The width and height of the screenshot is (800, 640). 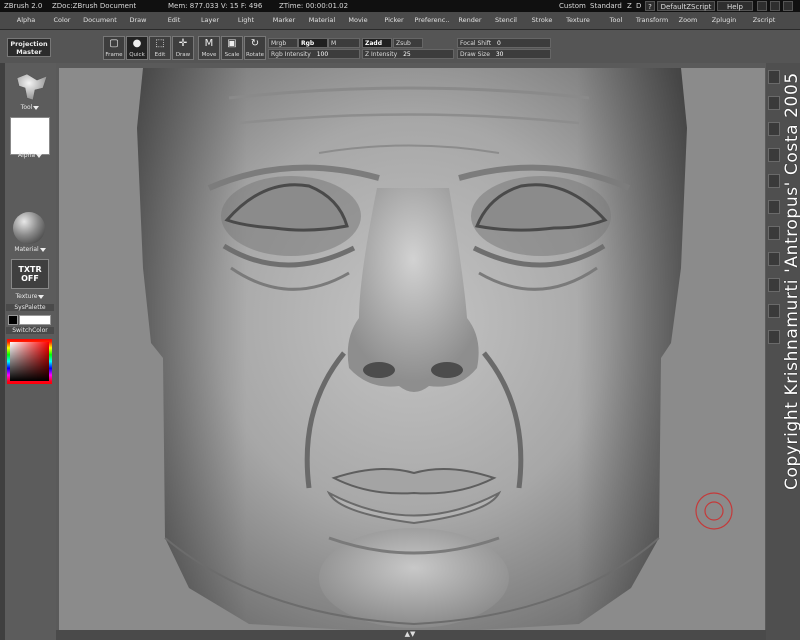 What do you see at coordinates (137, 43) in the screenshot?
I see `quick-icon: ●` at bounding box center [137, 43].